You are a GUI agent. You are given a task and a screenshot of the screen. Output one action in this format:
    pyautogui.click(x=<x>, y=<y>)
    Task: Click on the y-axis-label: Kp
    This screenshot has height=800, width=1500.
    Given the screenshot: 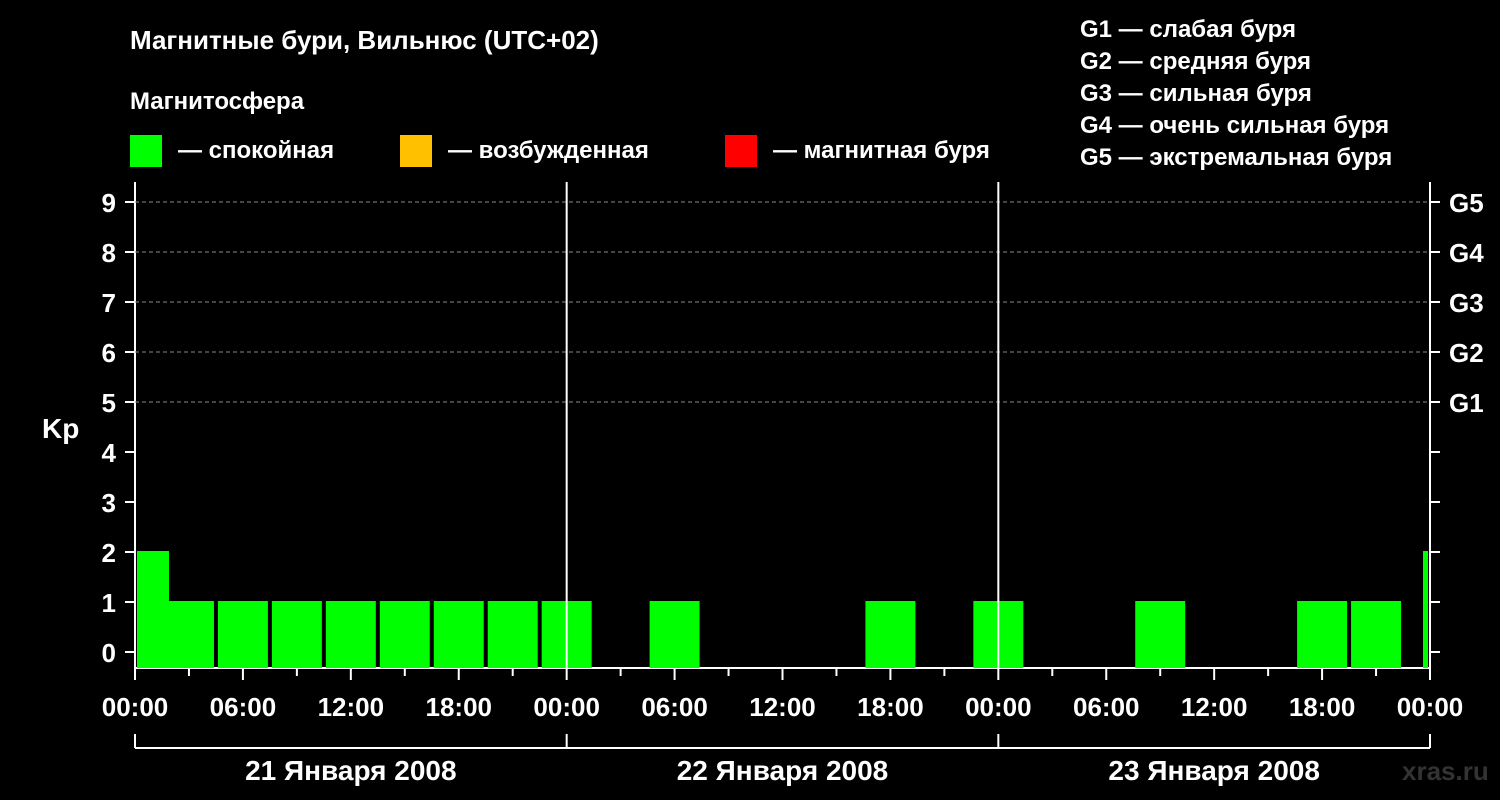 What is the action you would take?
    pyautogui.click(x=60, y=428)
    